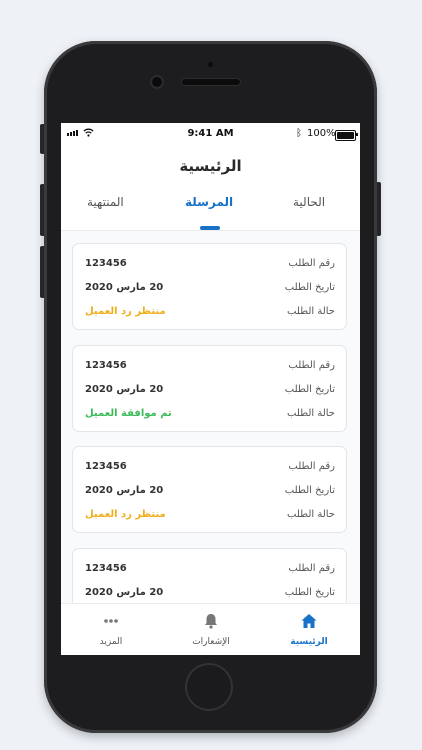  Describe the element at coordinates (210, 134) in the screenshot. I see `status-bar: 9:41 AM ᛒ 100%` at that location.